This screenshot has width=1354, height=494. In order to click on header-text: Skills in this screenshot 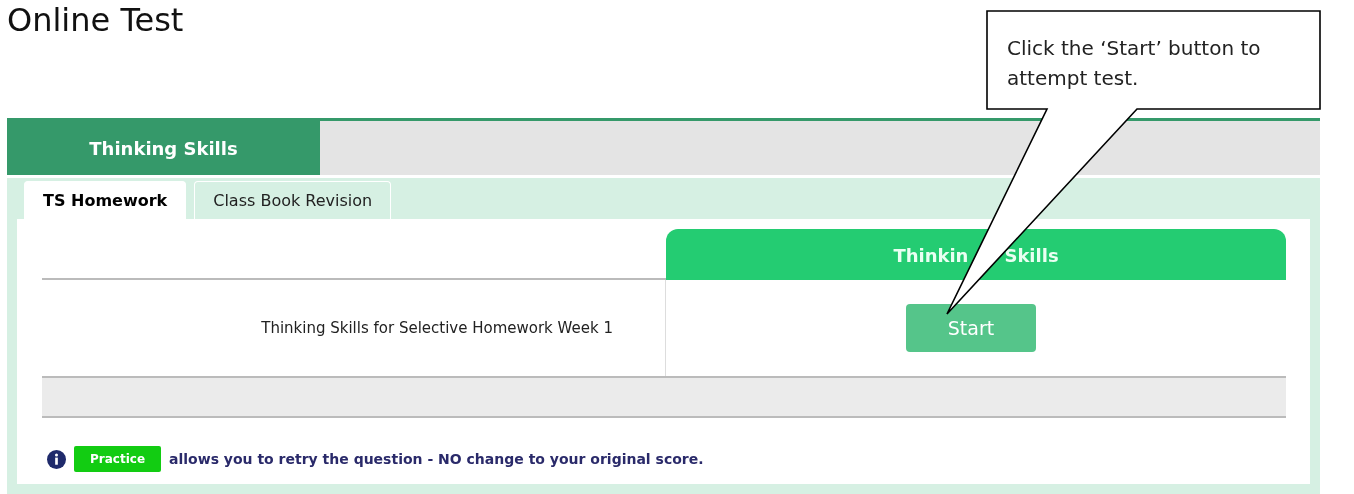, I will do `click(1031, 255)`.